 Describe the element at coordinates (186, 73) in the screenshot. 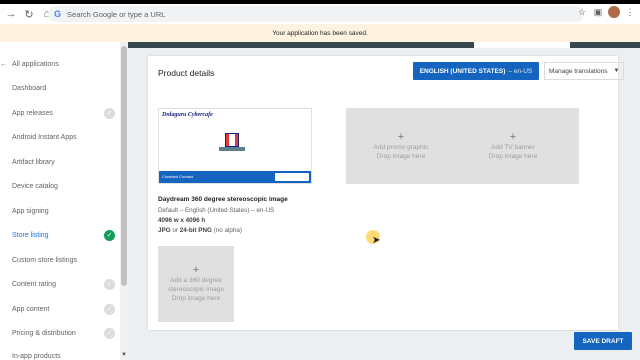

I see `card-title: Product details` at that location.